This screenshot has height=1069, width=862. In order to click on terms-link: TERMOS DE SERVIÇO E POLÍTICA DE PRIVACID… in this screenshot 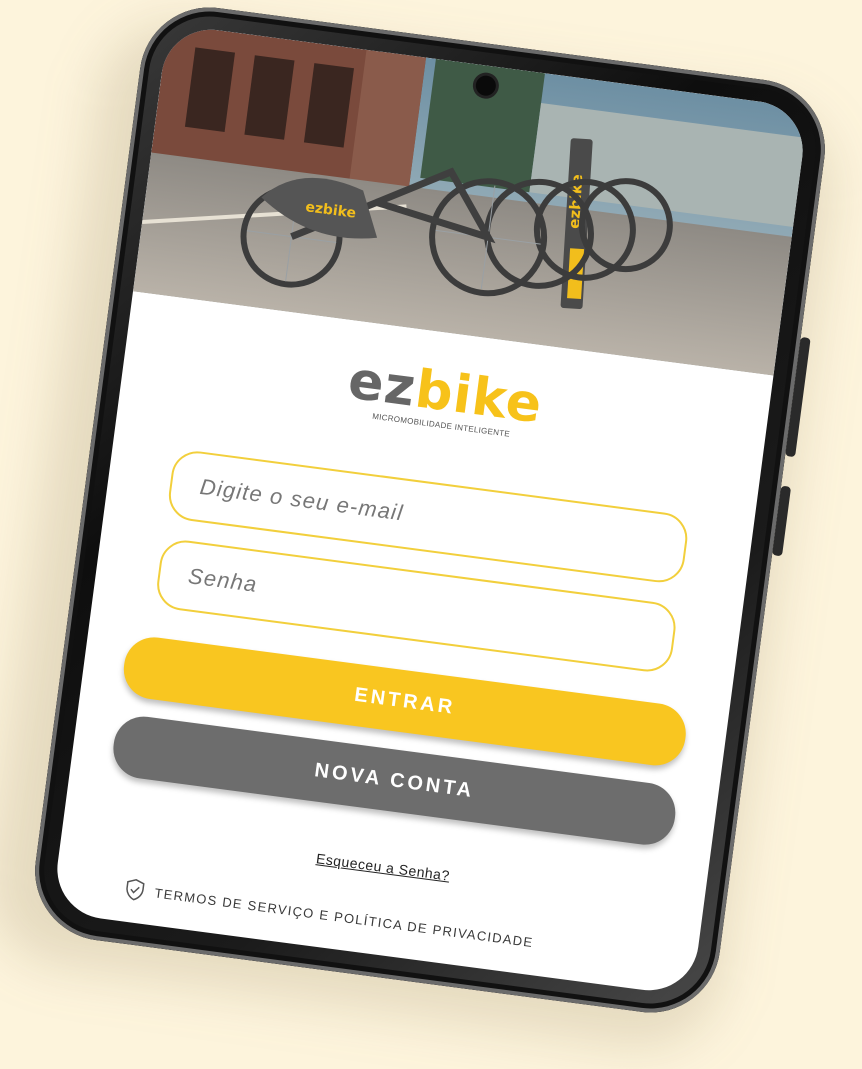, I will do `click(329, 916)`.